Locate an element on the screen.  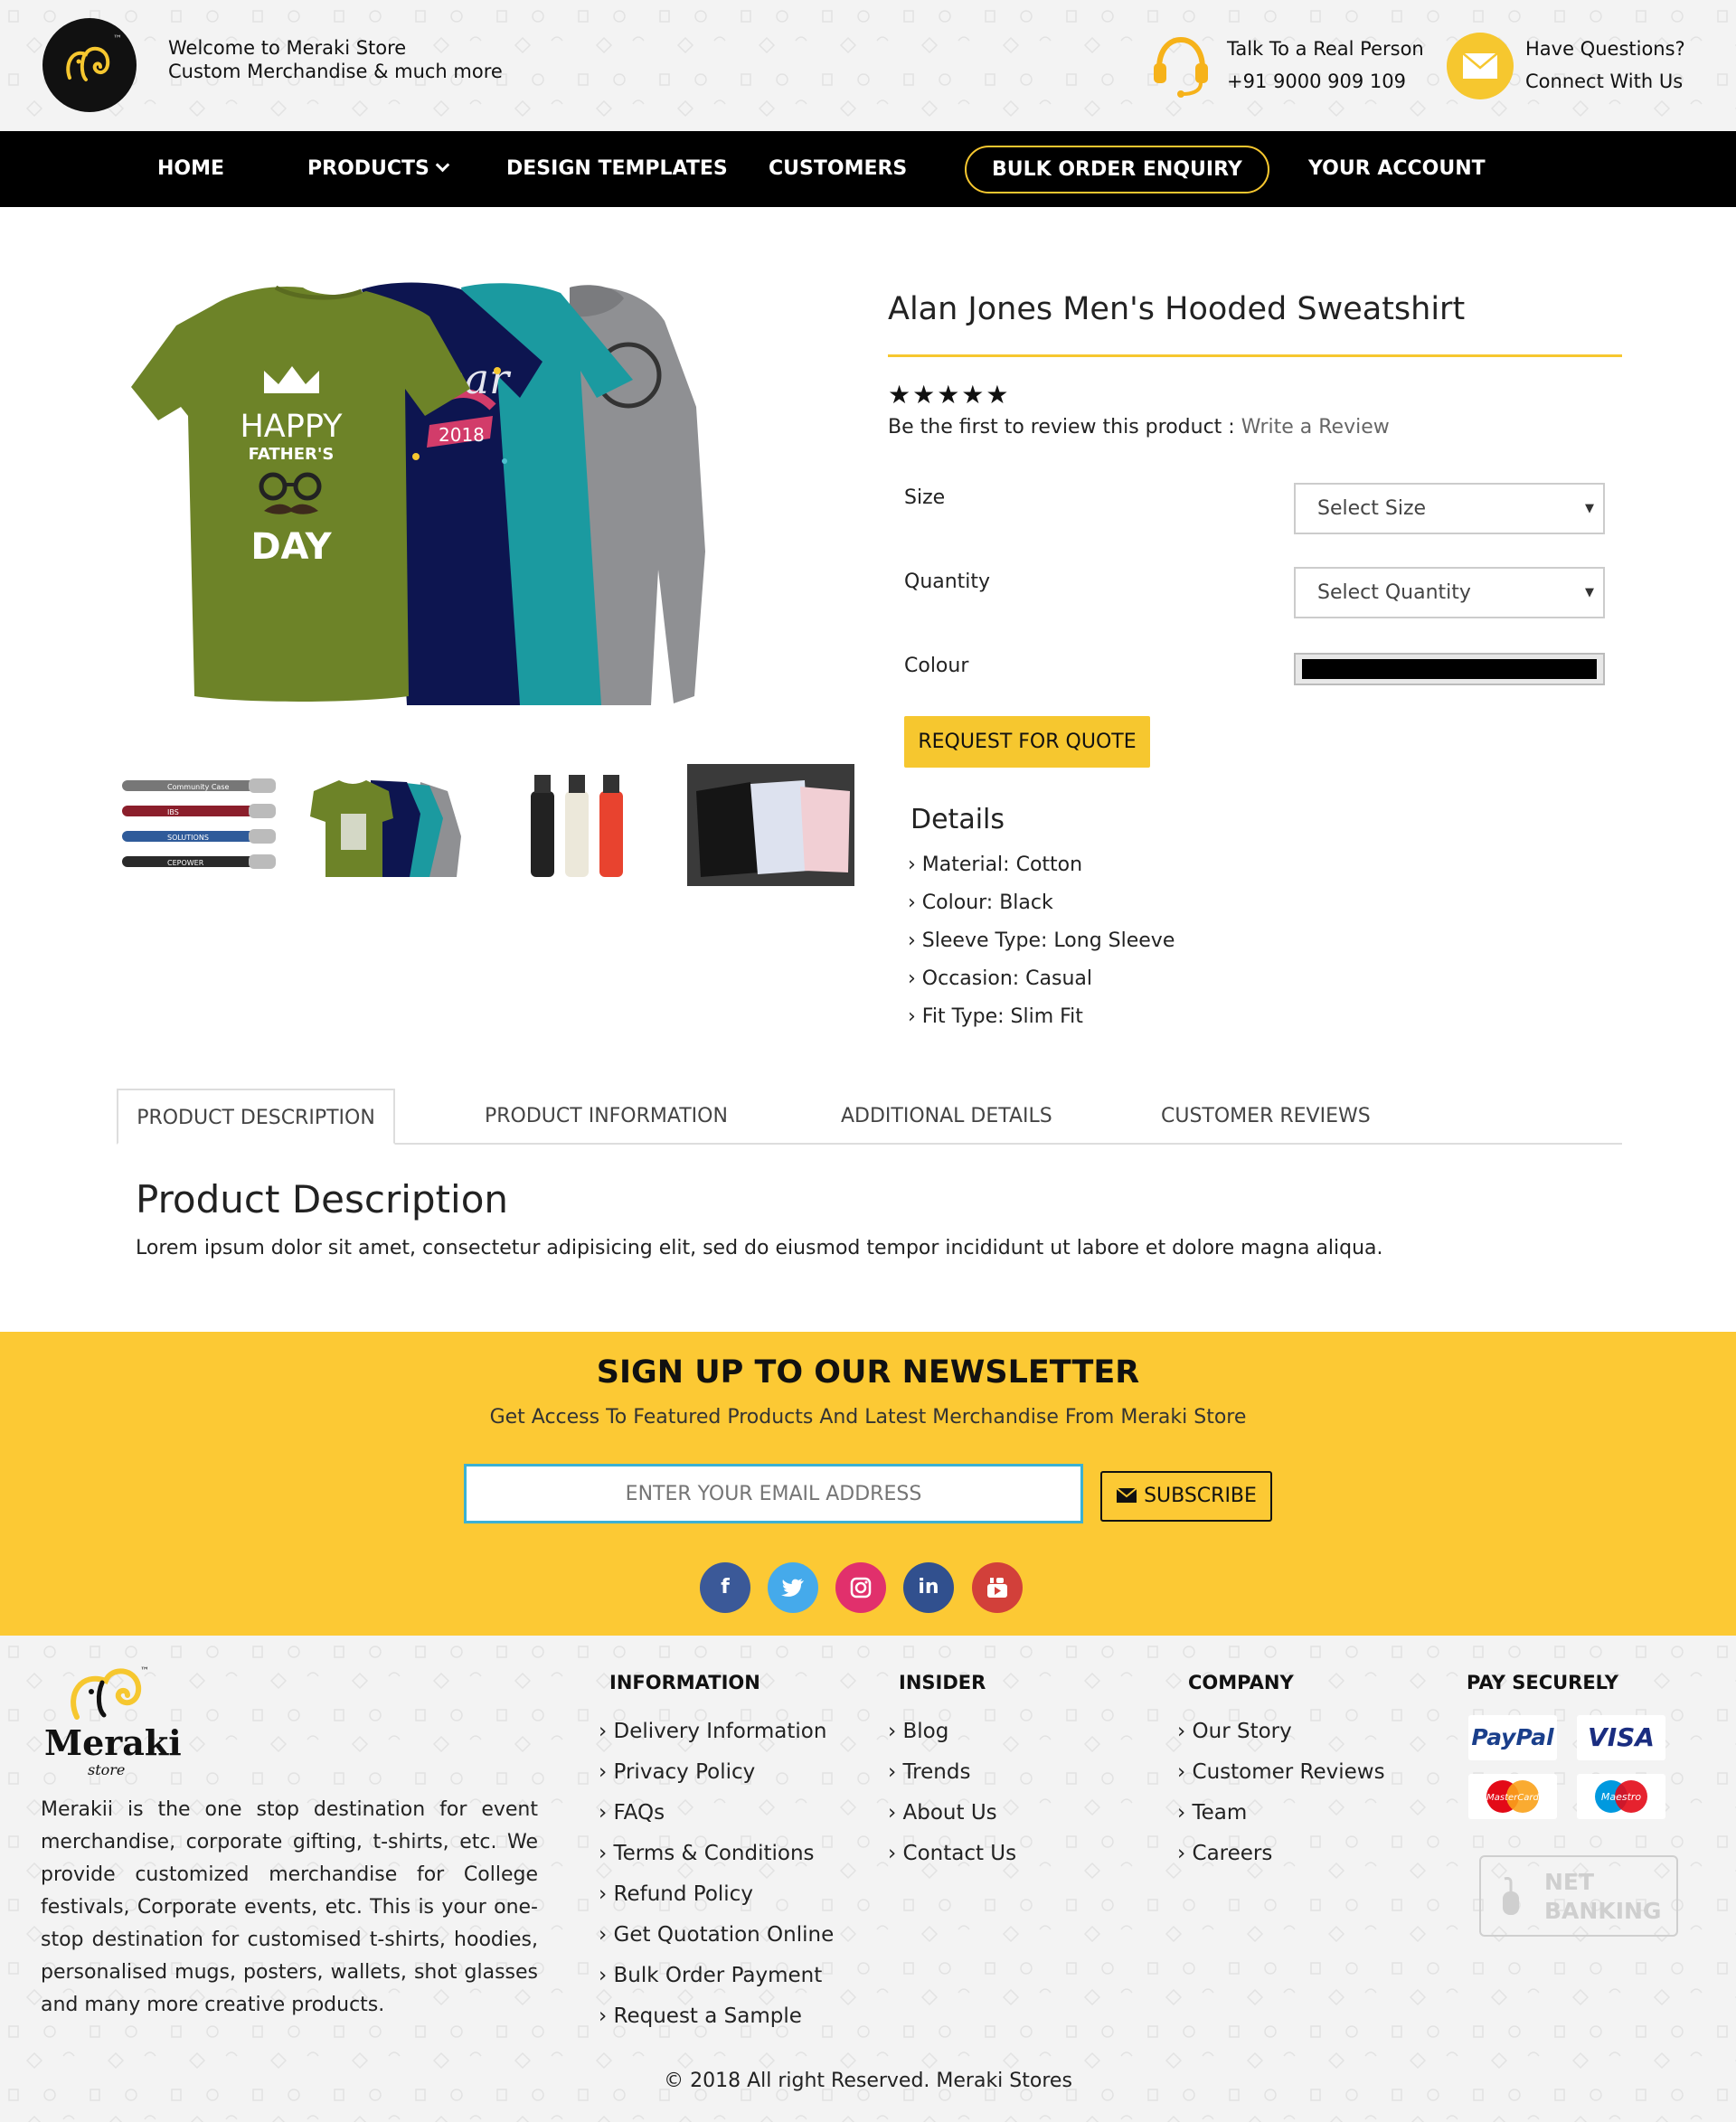
welcome-line: Welcome to Meraki Store is located at coordinates (287, 48).